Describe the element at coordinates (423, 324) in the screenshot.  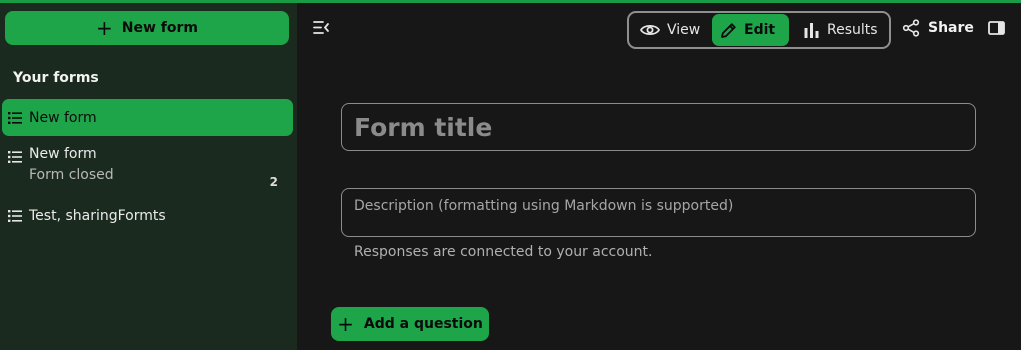
I see `add-question-label: Add a question` at that location.